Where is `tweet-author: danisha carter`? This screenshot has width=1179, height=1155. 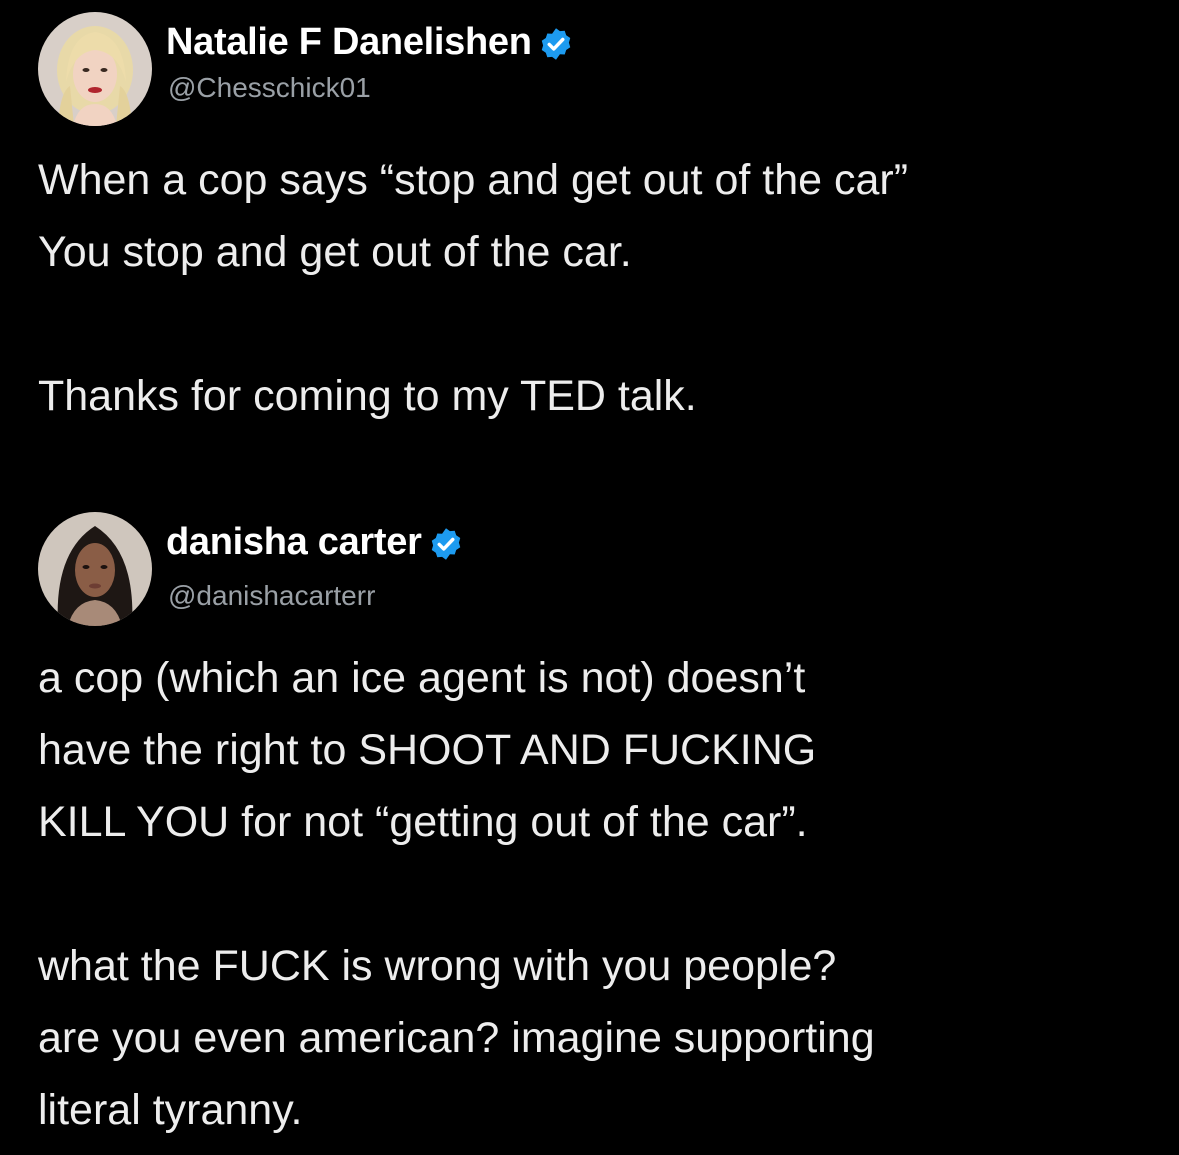 tweet-author: danisha carter is located at coordinates (315, 542).